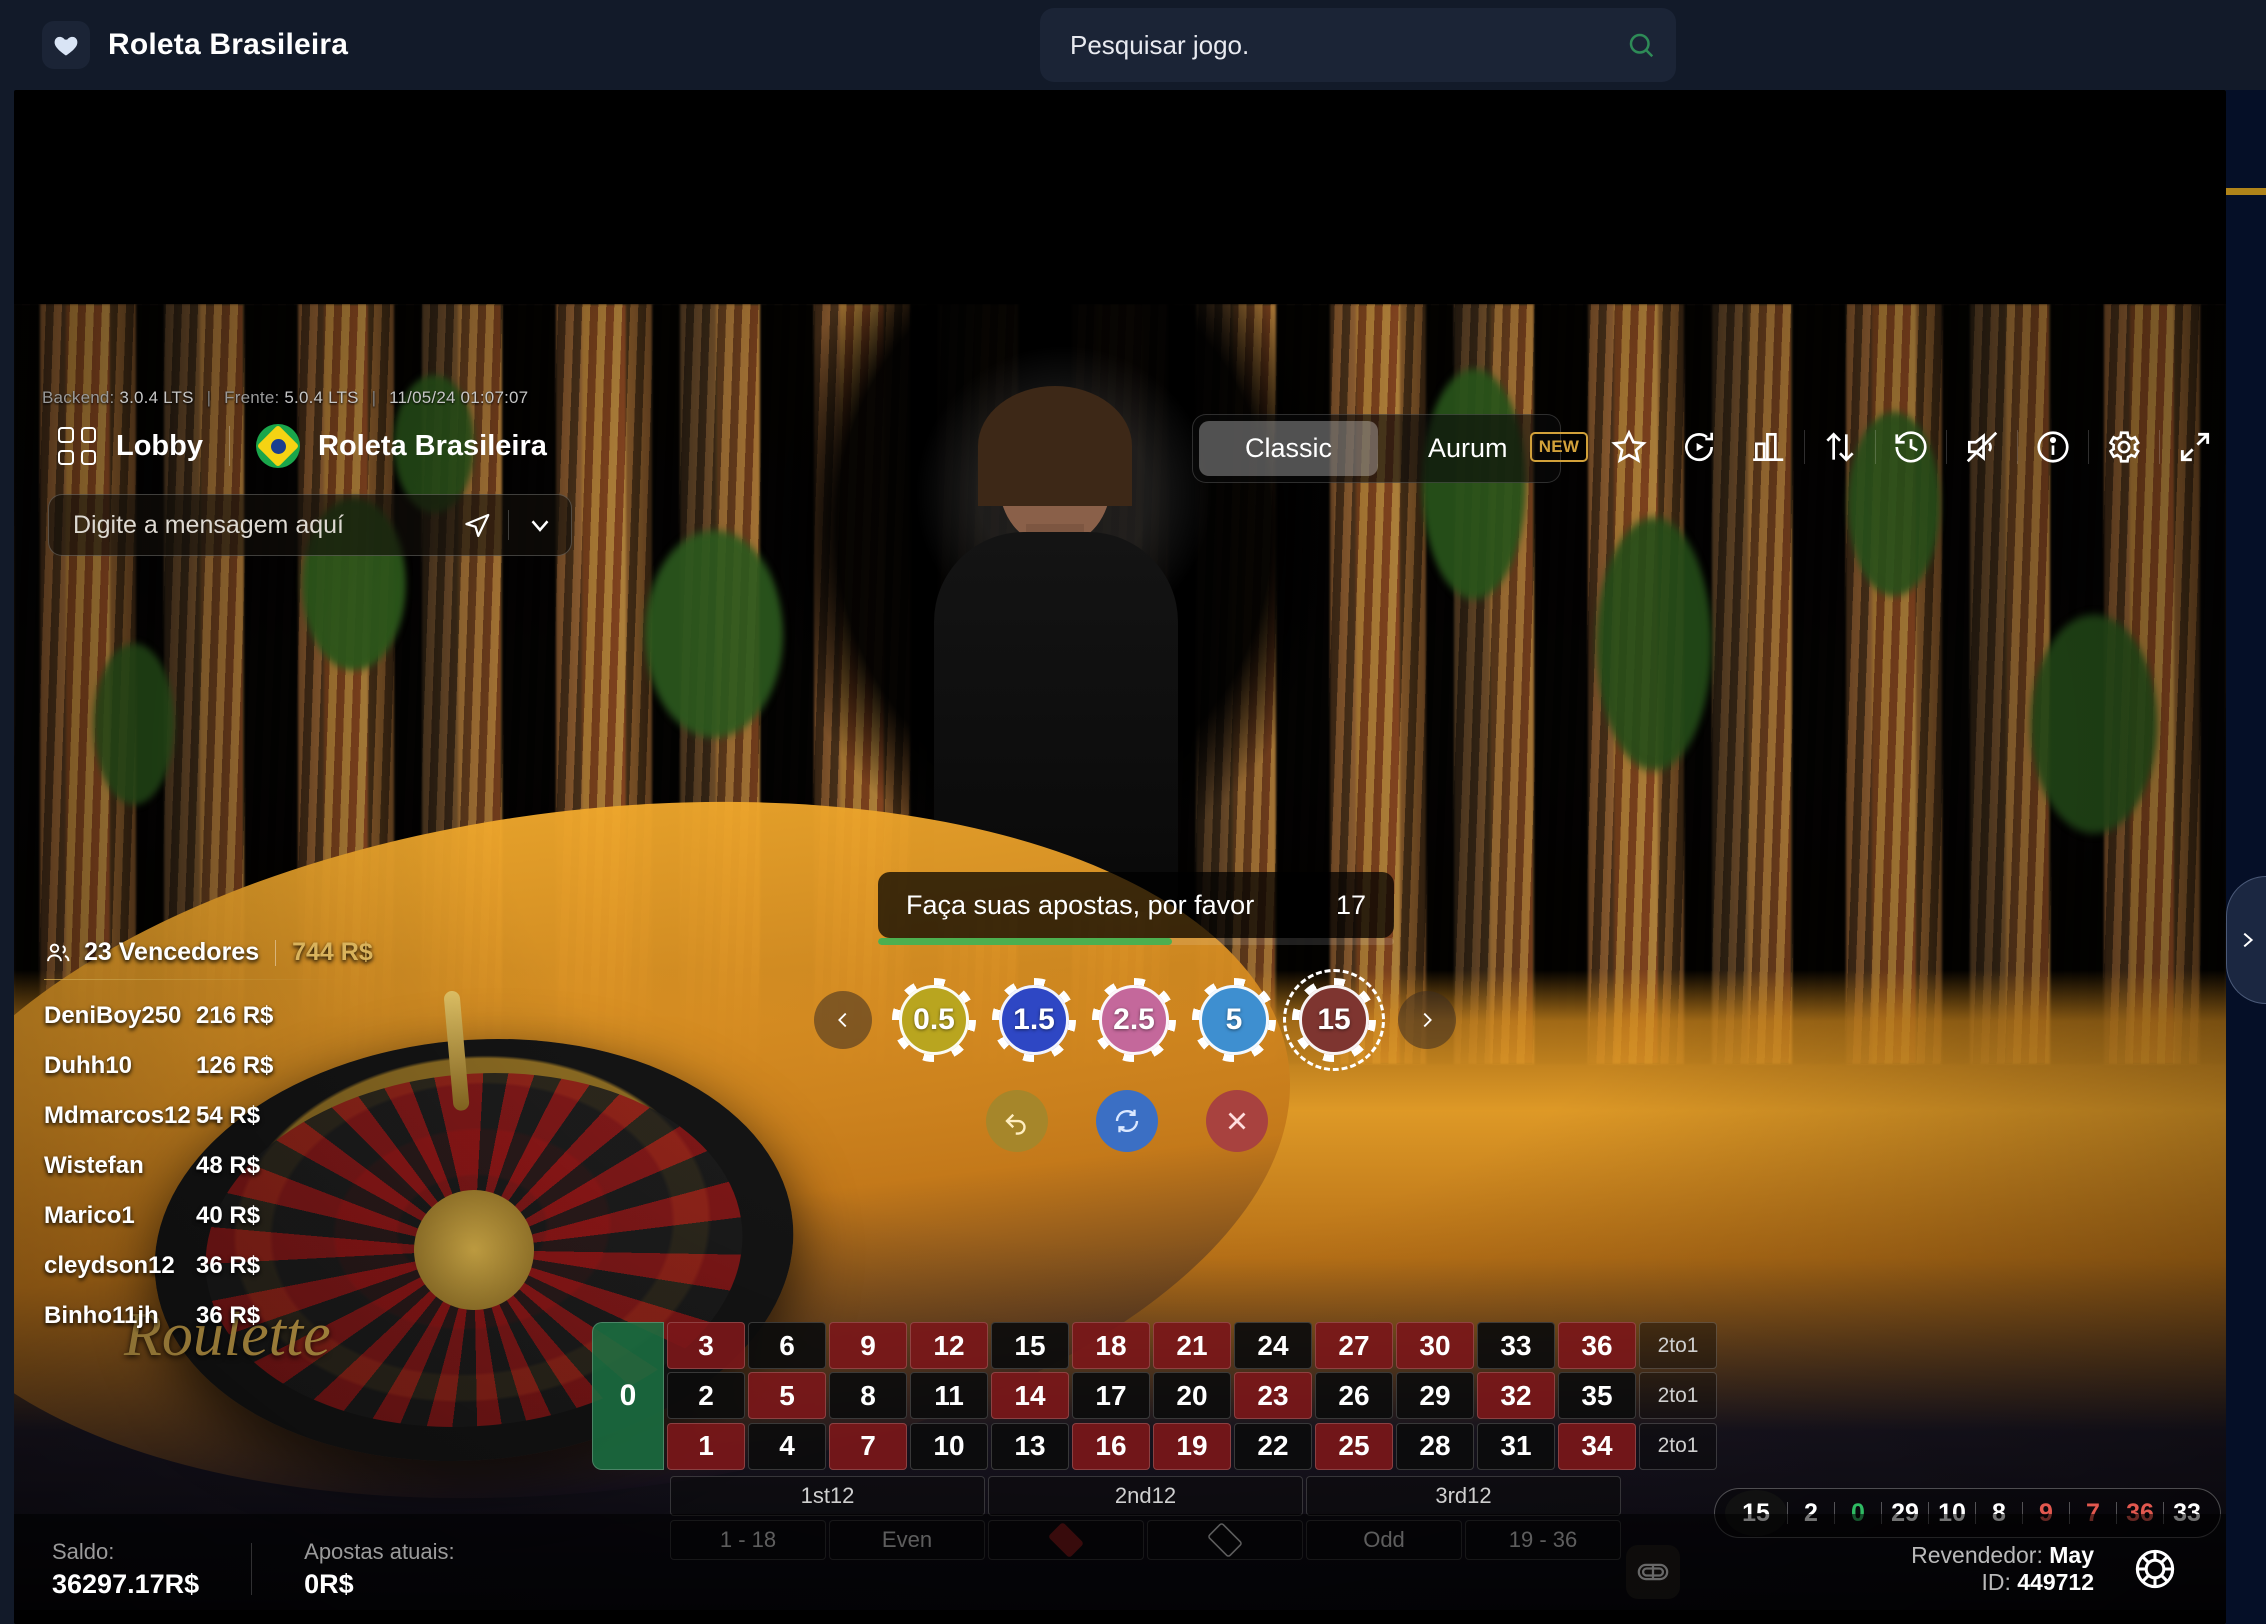  What do you see at coordinates (1030, 1396) in the screenshot?
I see `bet-cell-14: 14` at bounding box center [1030, 1396].